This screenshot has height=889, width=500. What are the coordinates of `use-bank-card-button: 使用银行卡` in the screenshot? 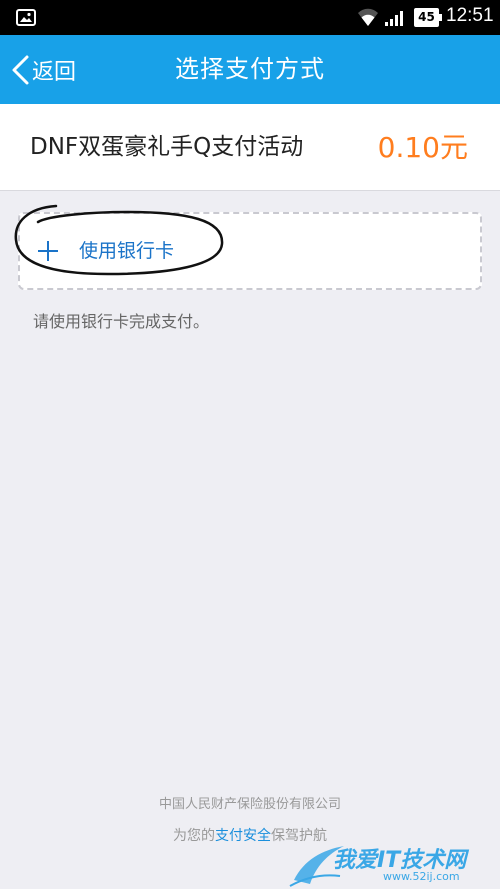 It's located at (250, 251).